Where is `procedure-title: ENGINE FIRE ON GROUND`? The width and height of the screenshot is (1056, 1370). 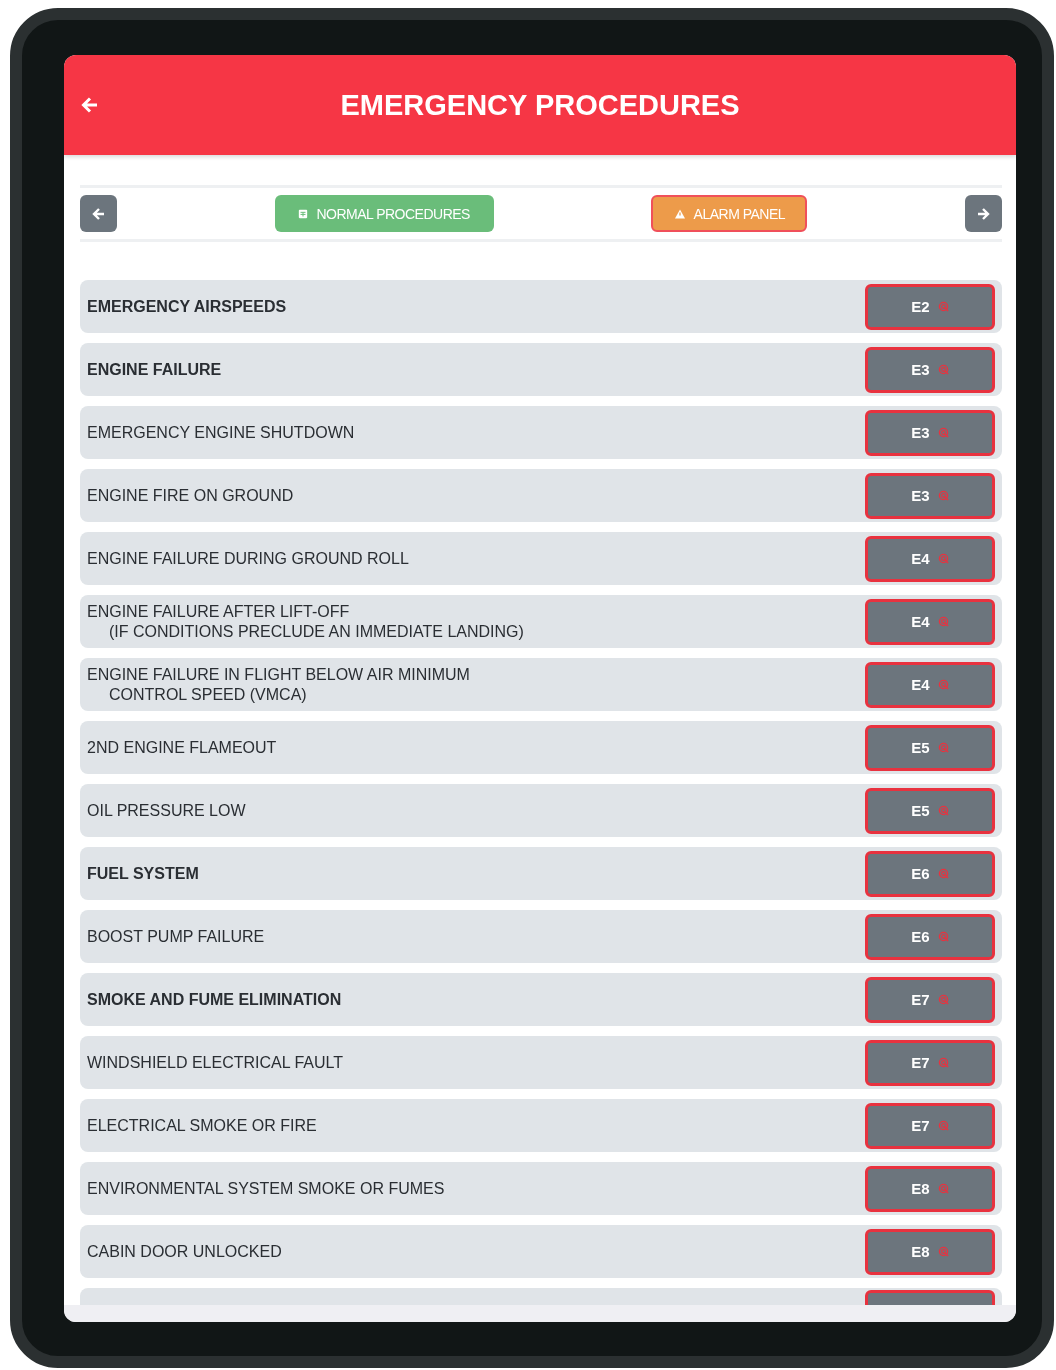 procedure-title: ENGINE FIRE ON GROUND is located at coordinates (190, 495).